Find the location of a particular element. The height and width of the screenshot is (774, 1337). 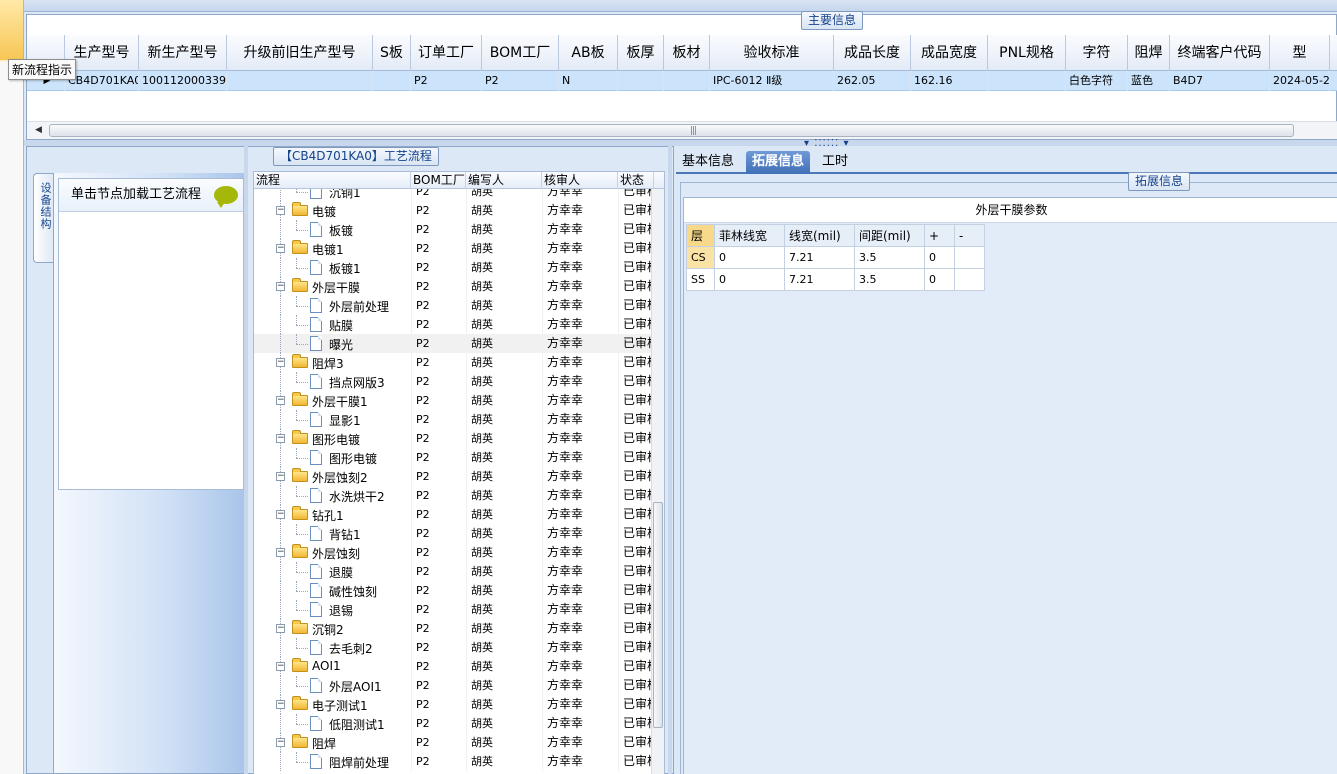

grid-cell: P2 is located at coordinates (520, 81).